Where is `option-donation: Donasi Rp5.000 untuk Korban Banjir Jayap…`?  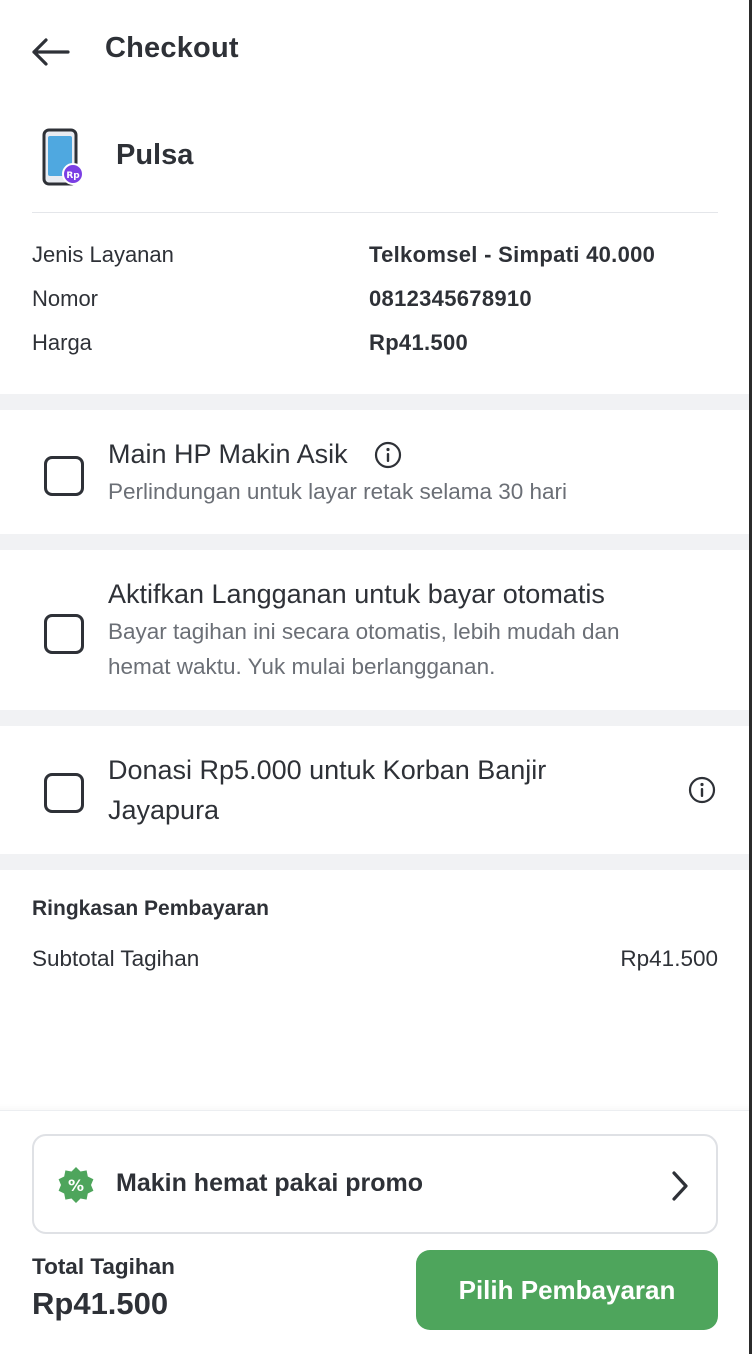
option-donation: Donasi Rp5.000 untuk Korban Banjir Jayap… is located at coordinates (374, 790).